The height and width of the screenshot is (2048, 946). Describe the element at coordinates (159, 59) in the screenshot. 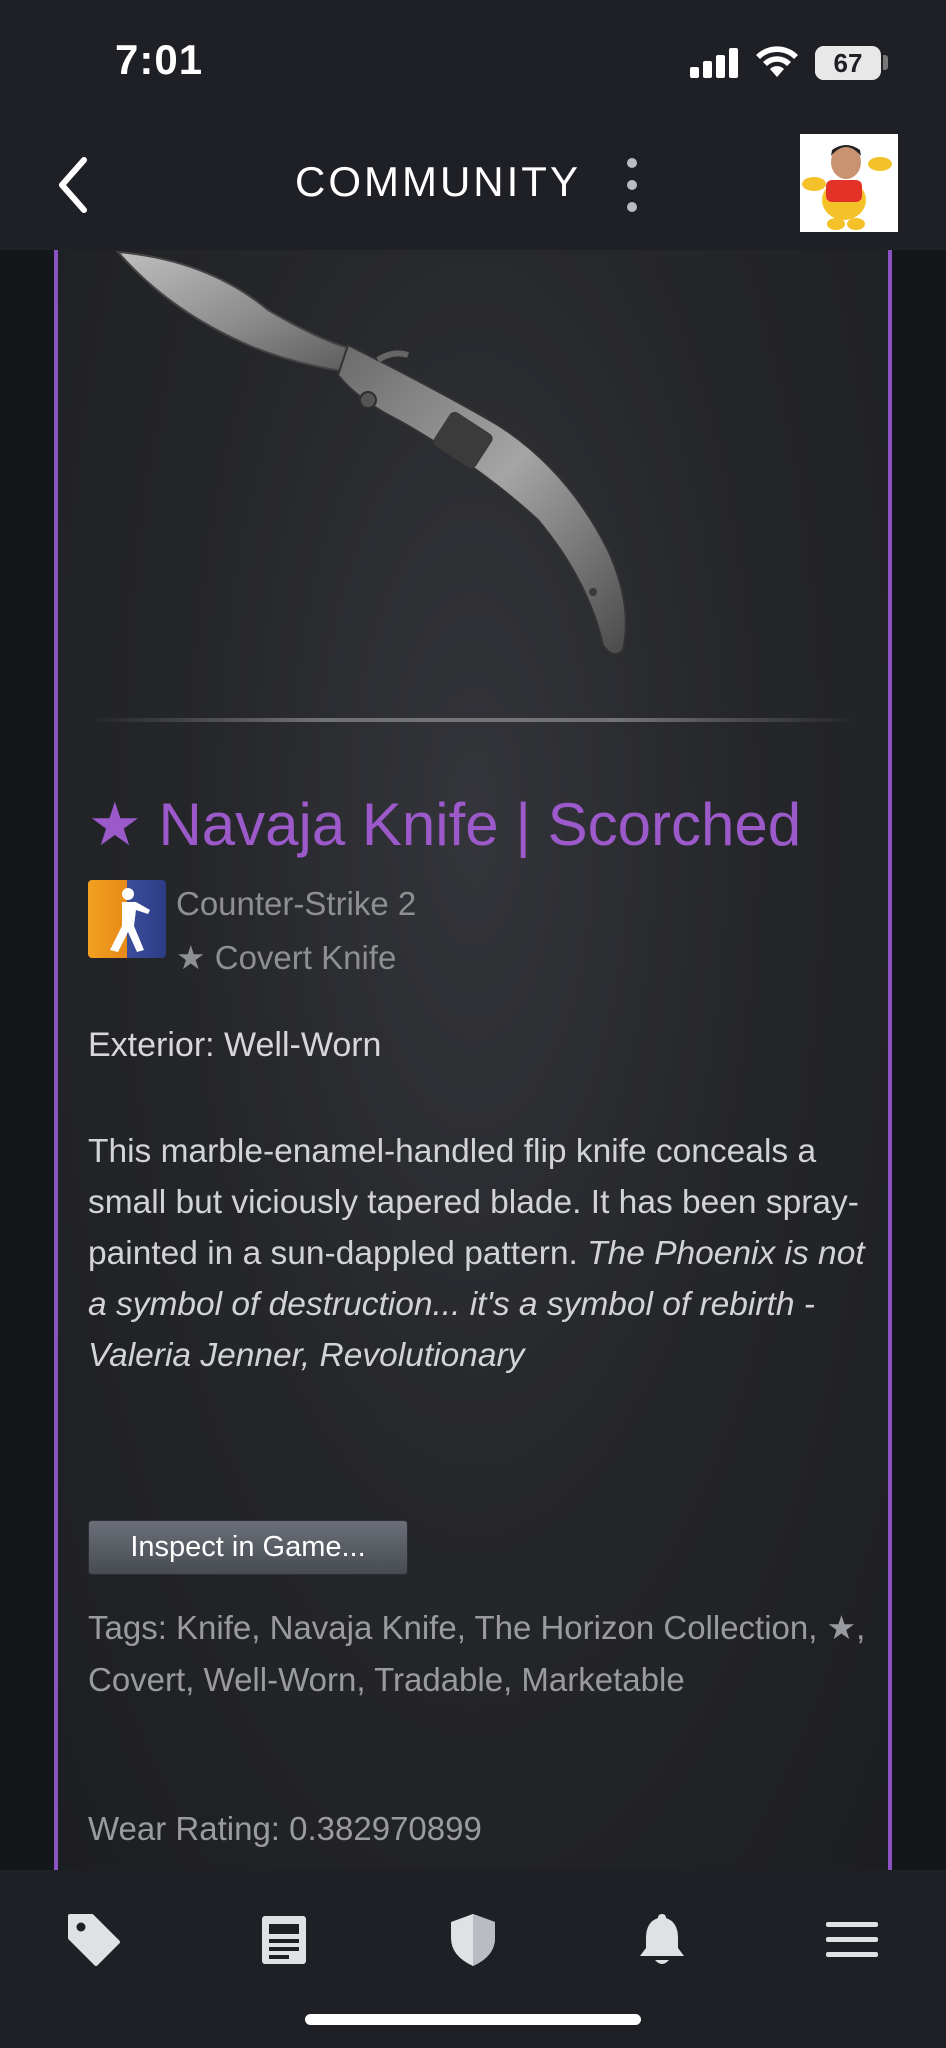

I see `status-time: 7:01` at that location.